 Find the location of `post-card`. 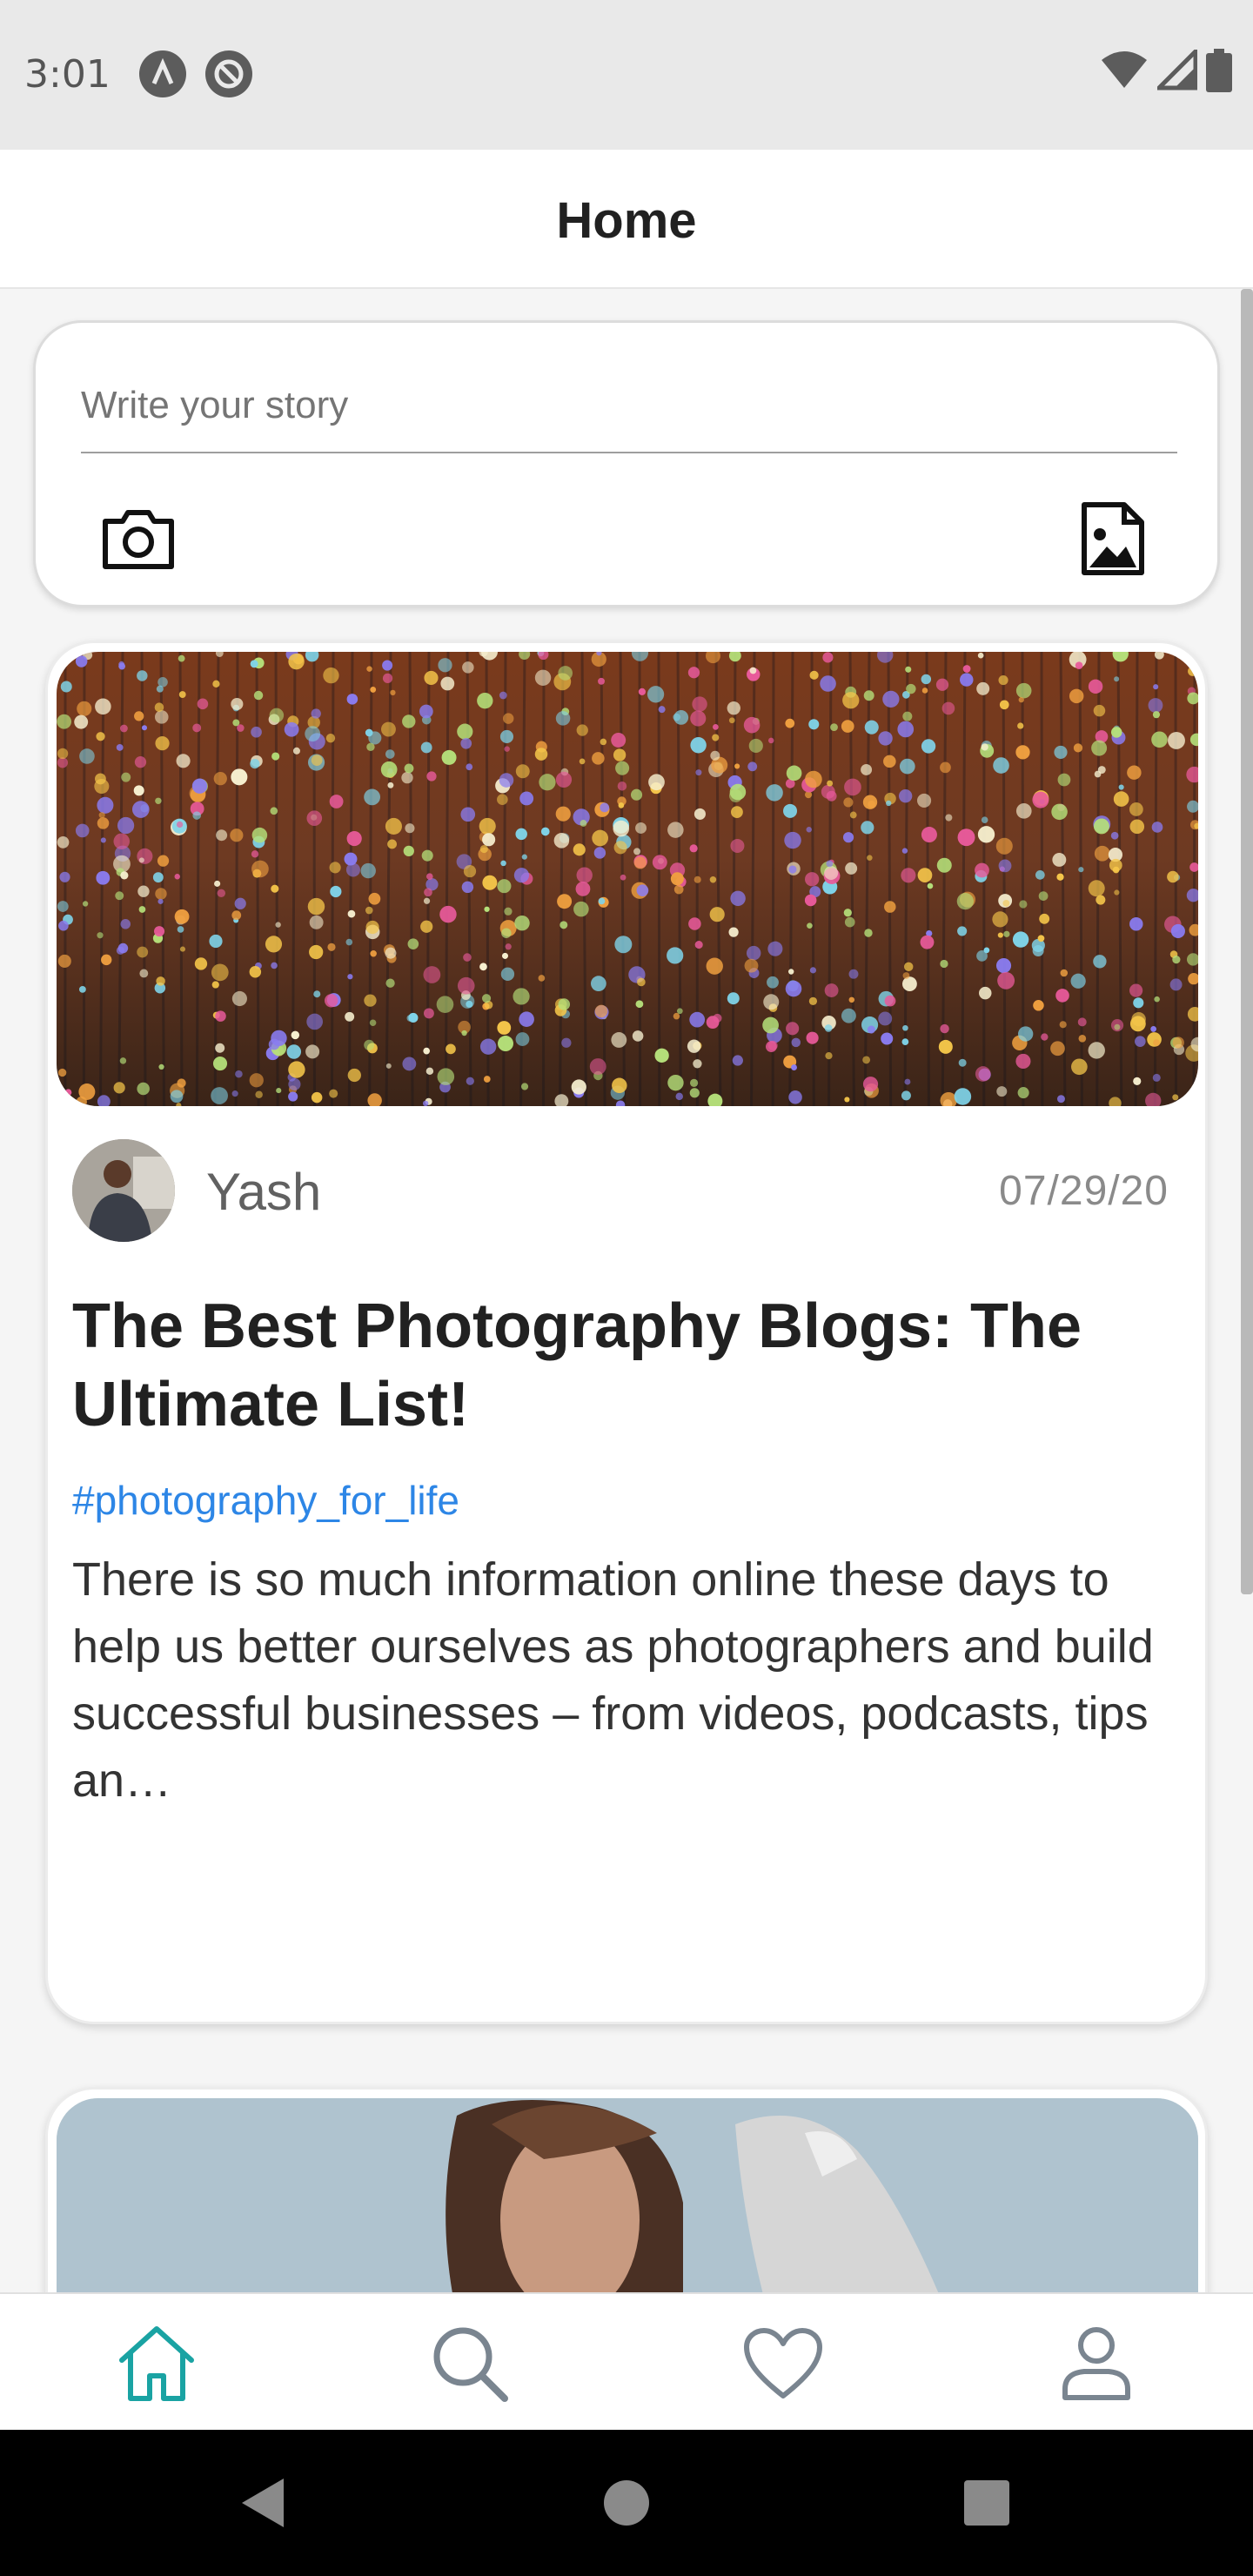

post-card is located at coordinates (626, 2189).